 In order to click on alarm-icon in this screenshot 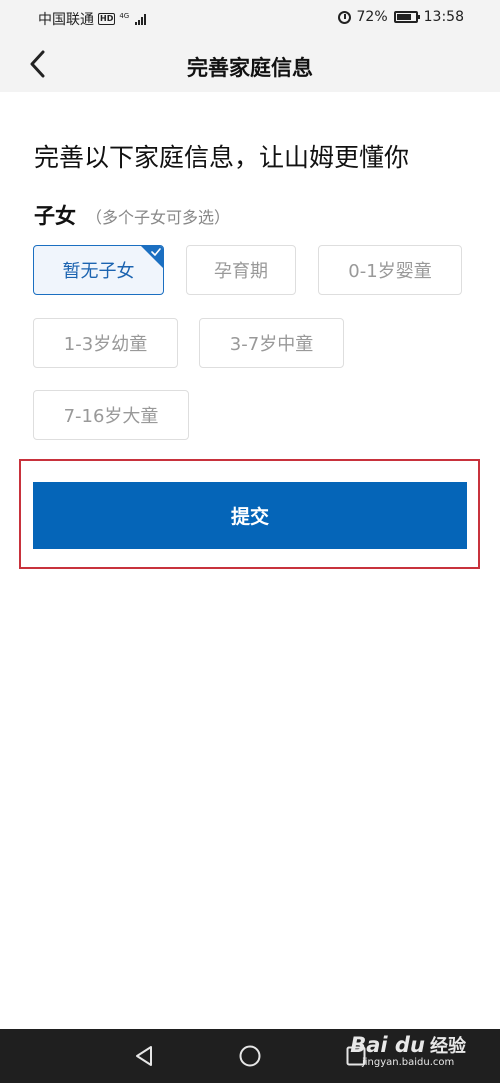, I will do `click(344, 17)`.